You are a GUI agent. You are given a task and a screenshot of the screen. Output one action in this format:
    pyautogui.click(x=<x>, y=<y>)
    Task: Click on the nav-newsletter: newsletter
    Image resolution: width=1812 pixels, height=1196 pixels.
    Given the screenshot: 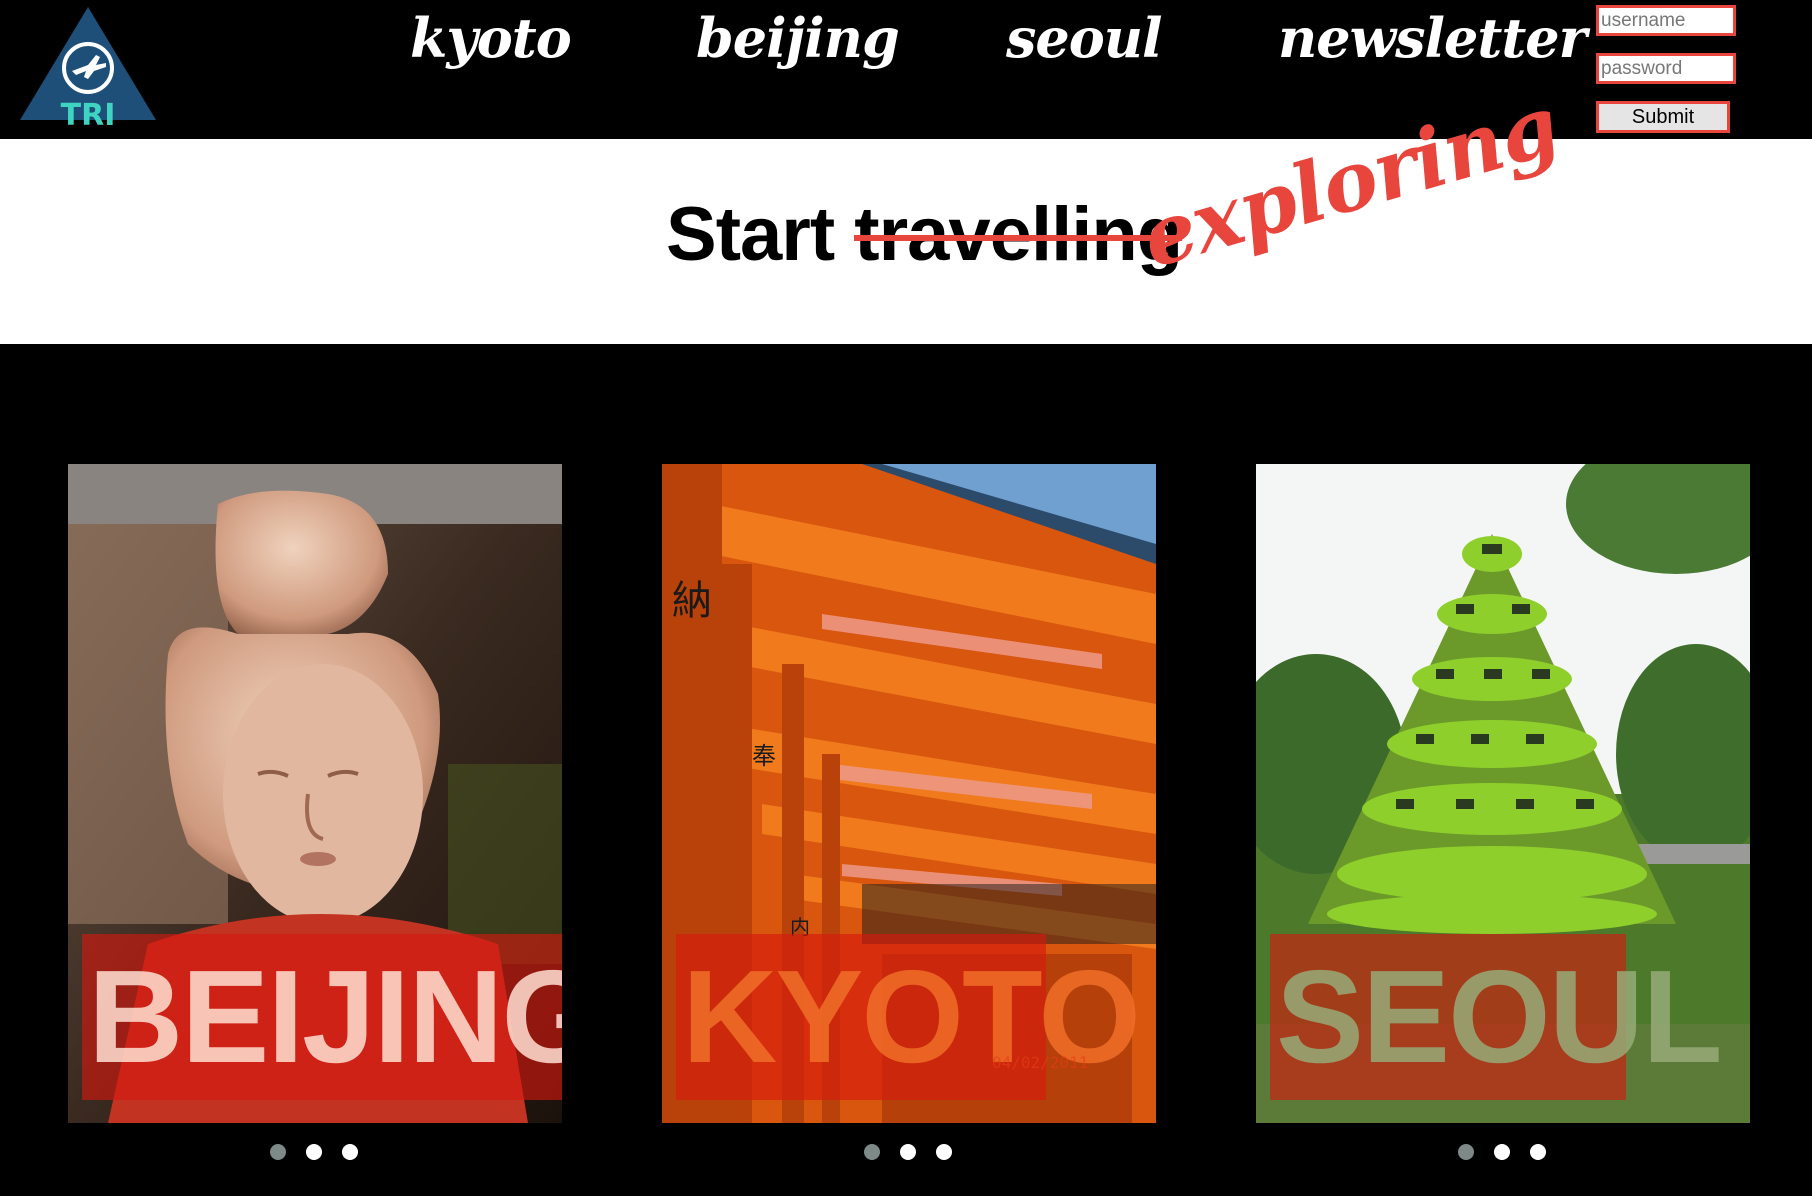 What is the action you would take?
    pyautogui.click(x=1432, y=38)
    